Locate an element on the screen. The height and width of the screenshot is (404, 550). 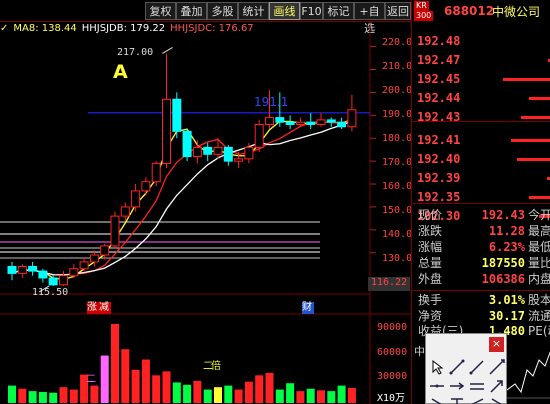
order-price: 192.40 is located at coordinates (439, 159).